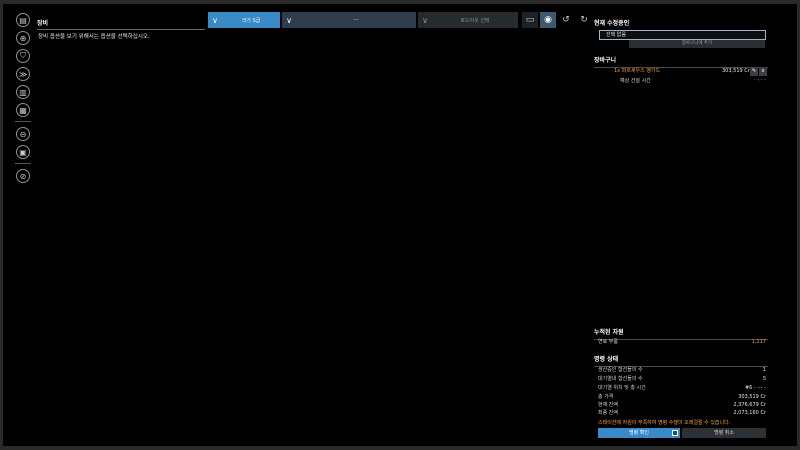 This screenshot has height=450, width=800. What do you see at coordinates (682, 35) in the screenshot?
I see `ship-select-field: 선택 없음` at bounding box center [682, 35].